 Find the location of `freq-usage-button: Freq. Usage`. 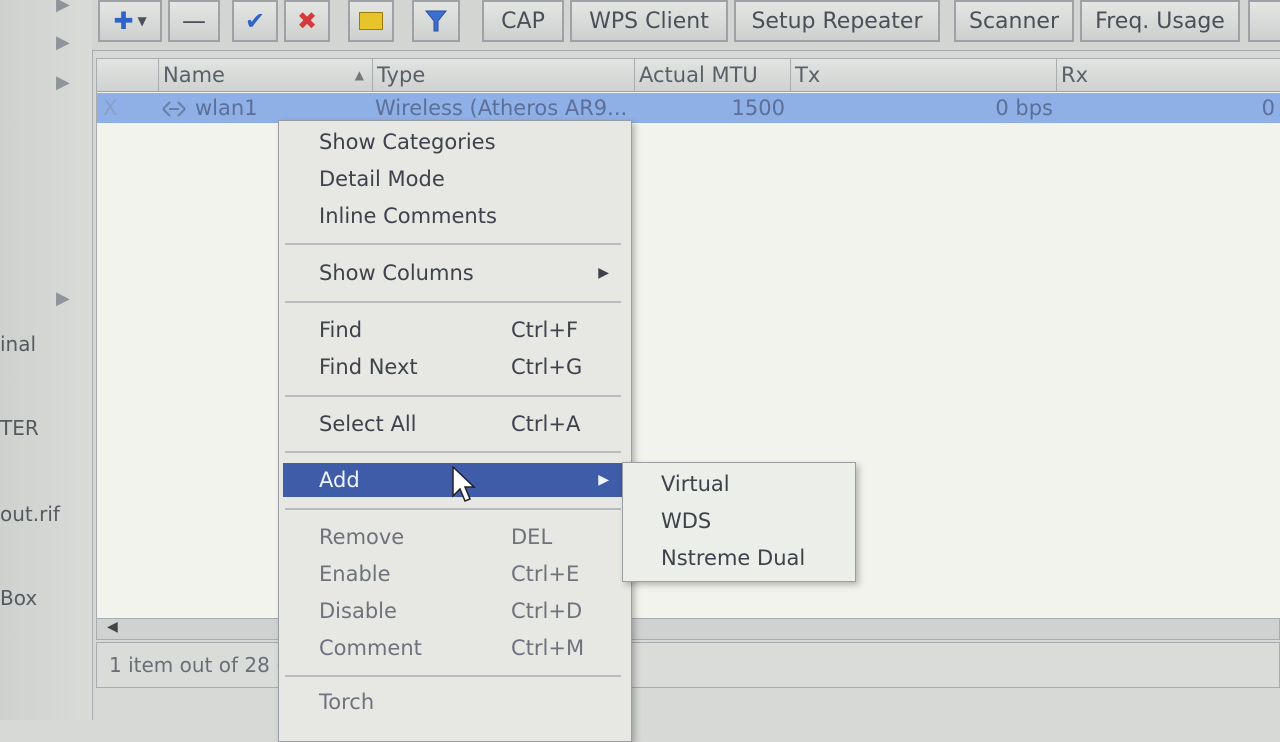

freq-usage-button: Freq. Usage is located at coordinates (1160, 21).